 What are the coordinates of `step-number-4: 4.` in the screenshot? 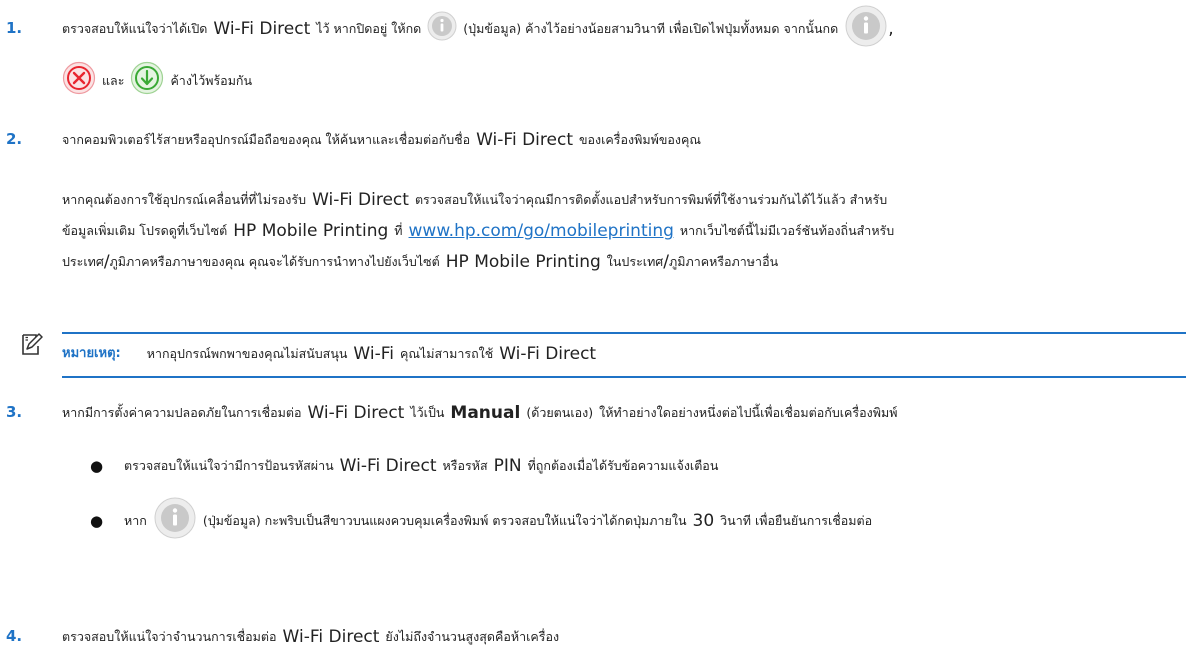 It's located at (14, 636).